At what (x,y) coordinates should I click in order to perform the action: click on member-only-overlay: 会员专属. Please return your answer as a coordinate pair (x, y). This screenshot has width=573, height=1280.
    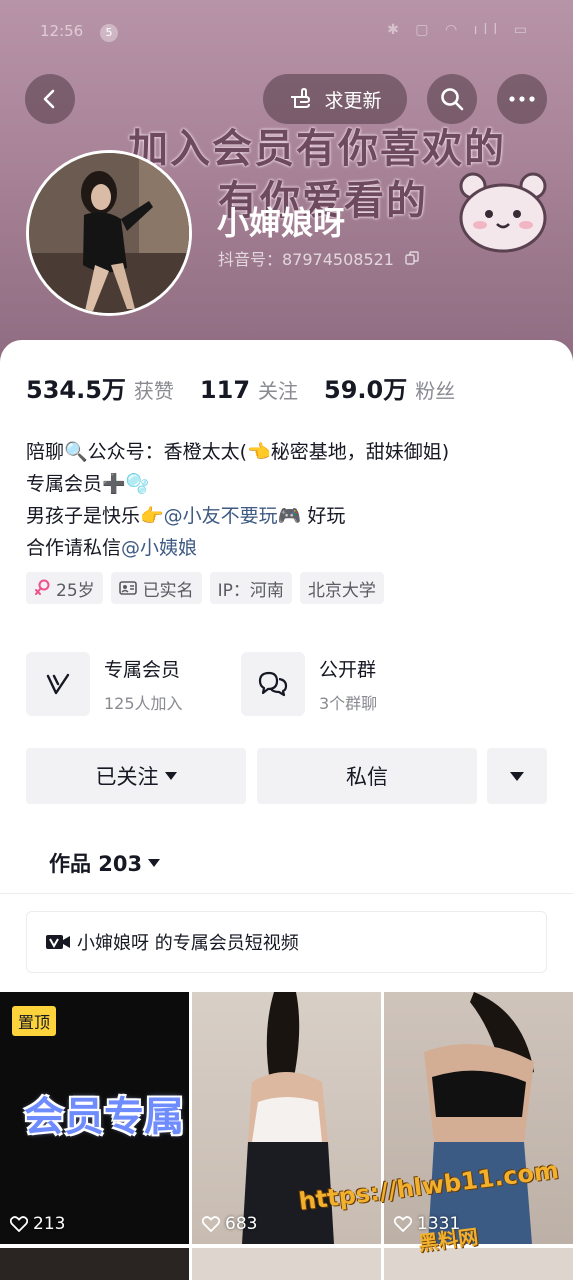
    Looking at the image, I should click on (104, 1117).